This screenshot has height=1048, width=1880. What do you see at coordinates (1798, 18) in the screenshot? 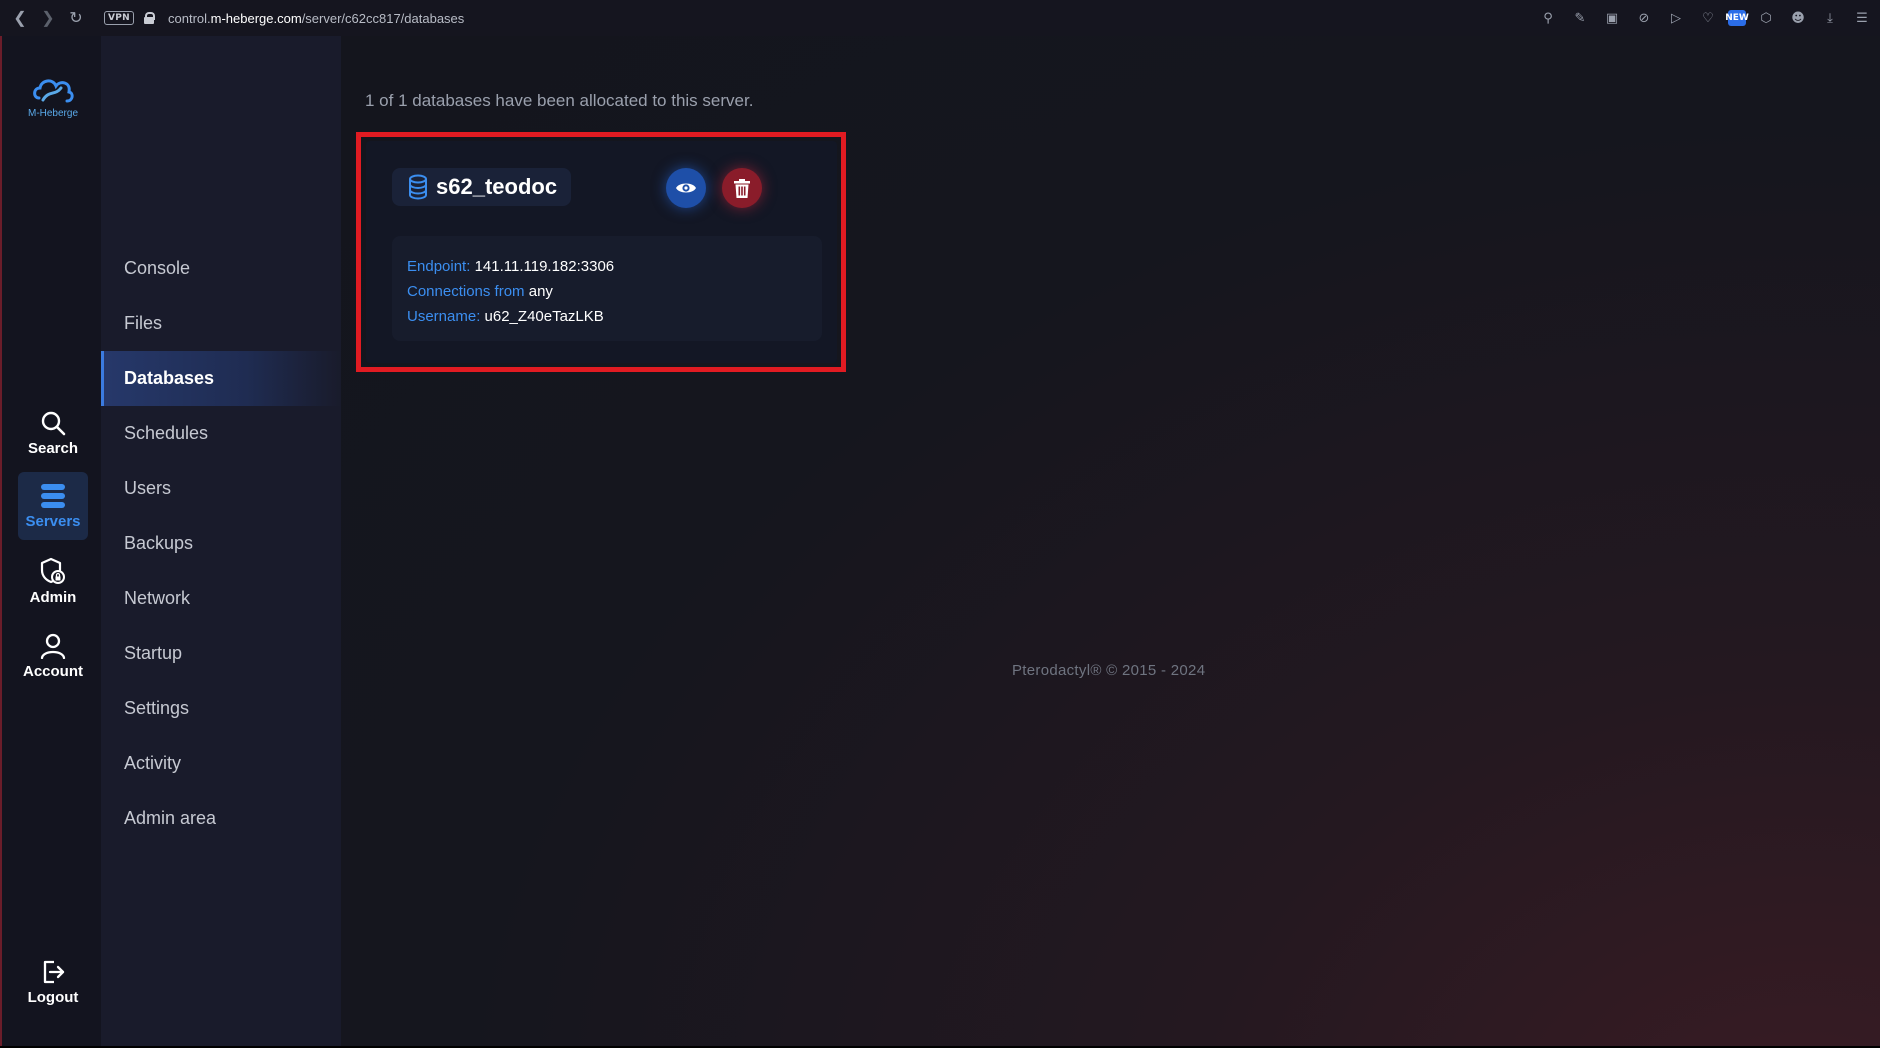
I see `profile-icon: ☻` at bounding box center [1798, 18].